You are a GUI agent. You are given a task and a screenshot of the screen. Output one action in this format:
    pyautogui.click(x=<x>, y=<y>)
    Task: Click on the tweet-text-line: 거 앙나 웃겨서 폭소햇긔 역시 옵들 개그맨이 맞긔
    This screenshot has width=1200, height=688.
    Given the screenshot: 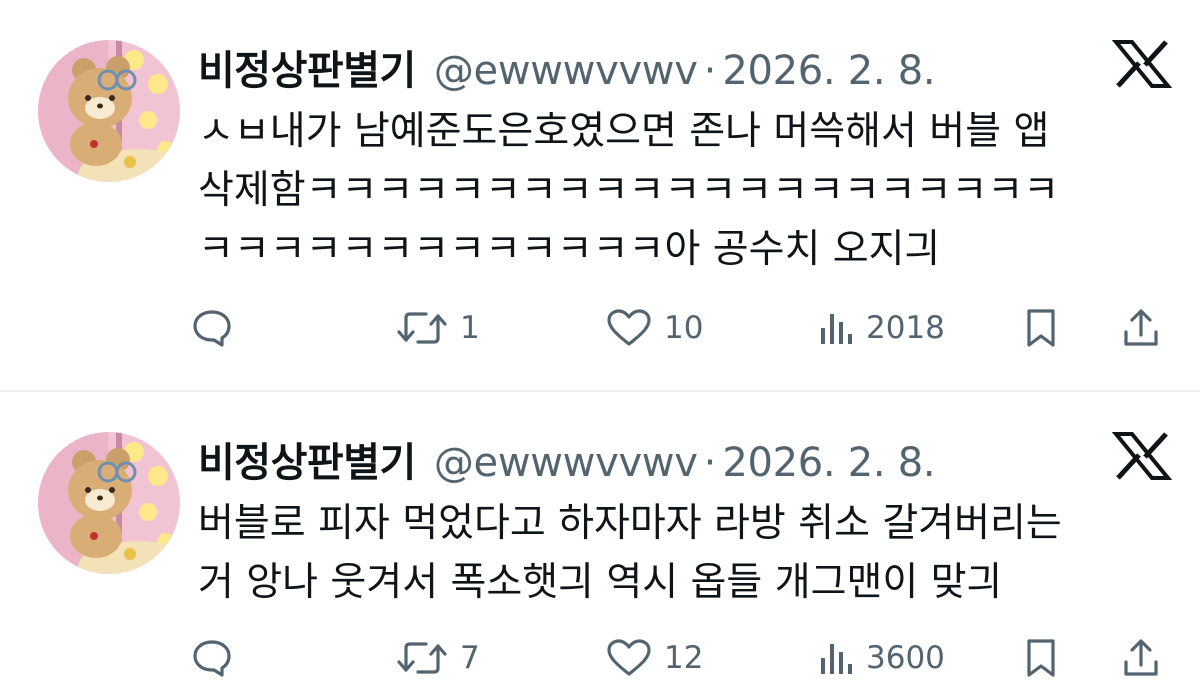 What is the action you would take?
    pyautogui.click(x=600, y=582)
    